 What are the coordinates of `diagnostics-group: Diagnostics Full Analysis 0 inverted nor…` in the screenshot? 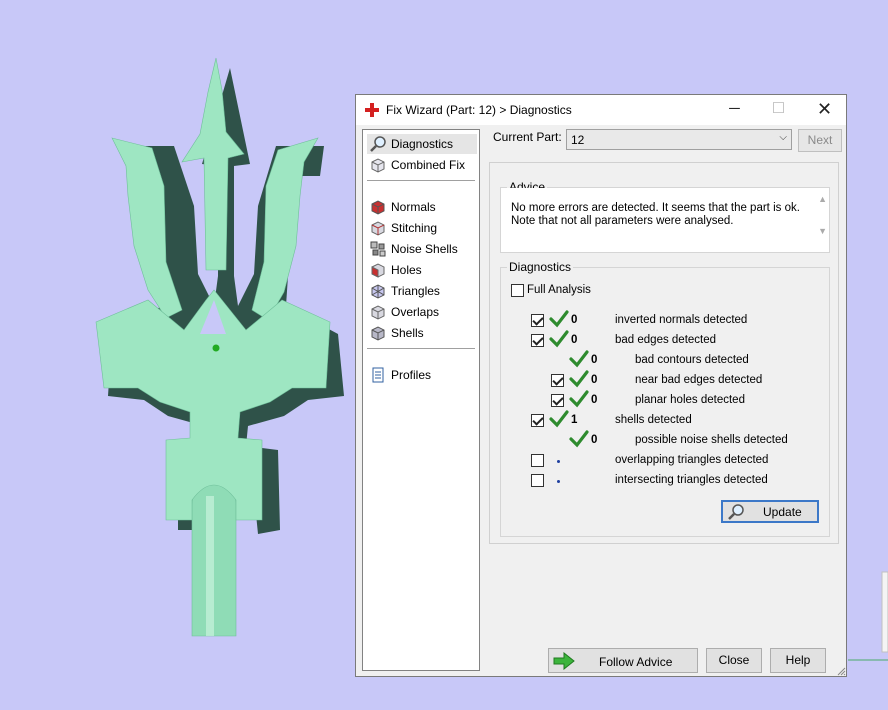 It's located at (665, 398).